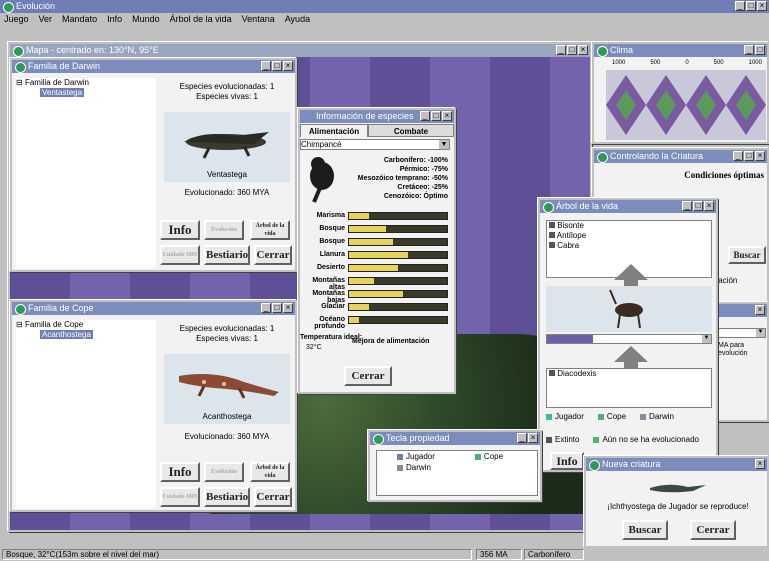 The height and width of the screenshot is (561, 769). Describe the element at coordinates (630, 226) in the screenshot. I see `list-item: Bisonte` at that location.